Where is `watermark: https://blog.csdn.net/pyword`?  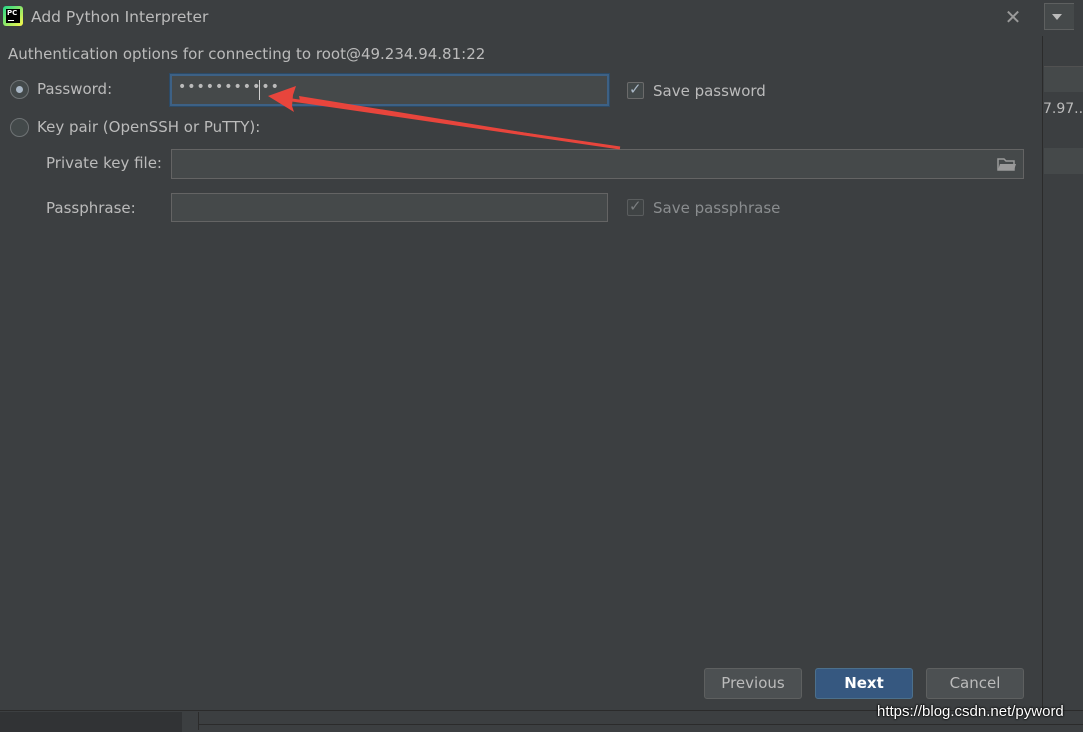 watermark: https://blog.csdn.net/pyword is located at coordinates (970, 711).